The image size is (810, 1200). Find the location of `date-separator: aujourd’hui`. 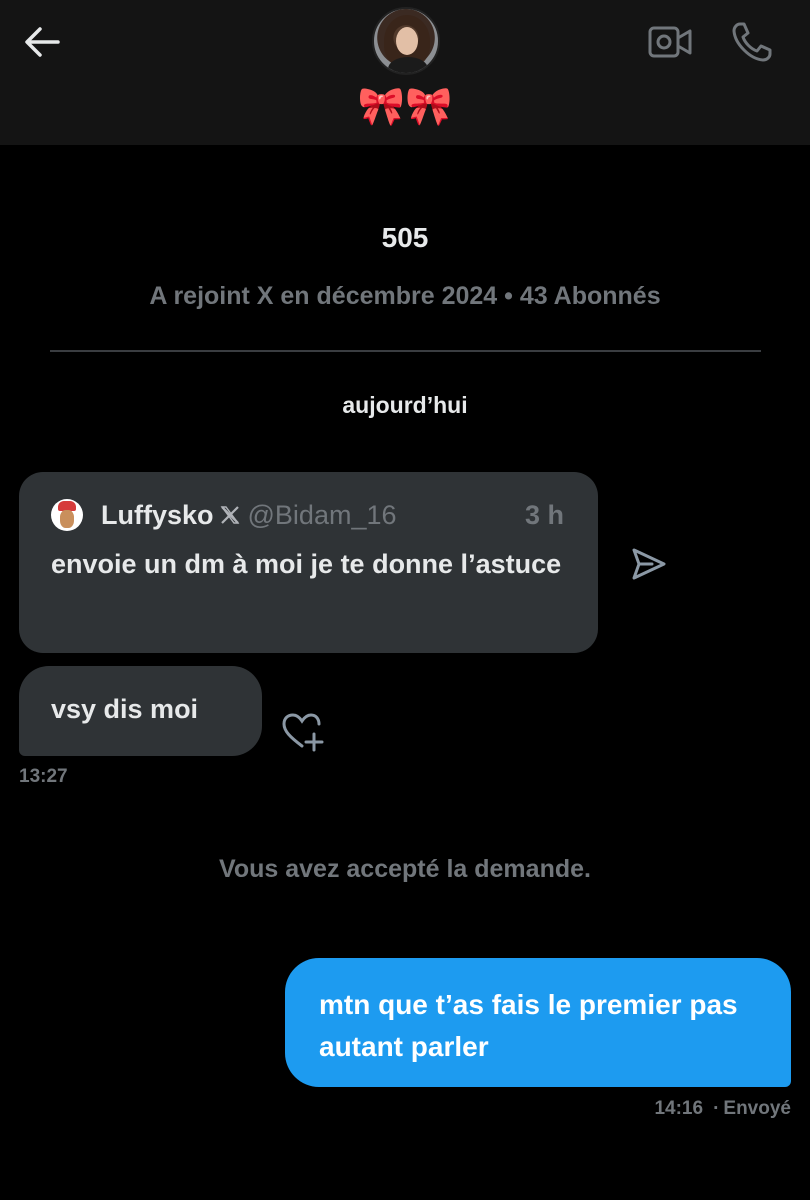

date-separator: aujourd’hui is located at coordinates (405, 405).